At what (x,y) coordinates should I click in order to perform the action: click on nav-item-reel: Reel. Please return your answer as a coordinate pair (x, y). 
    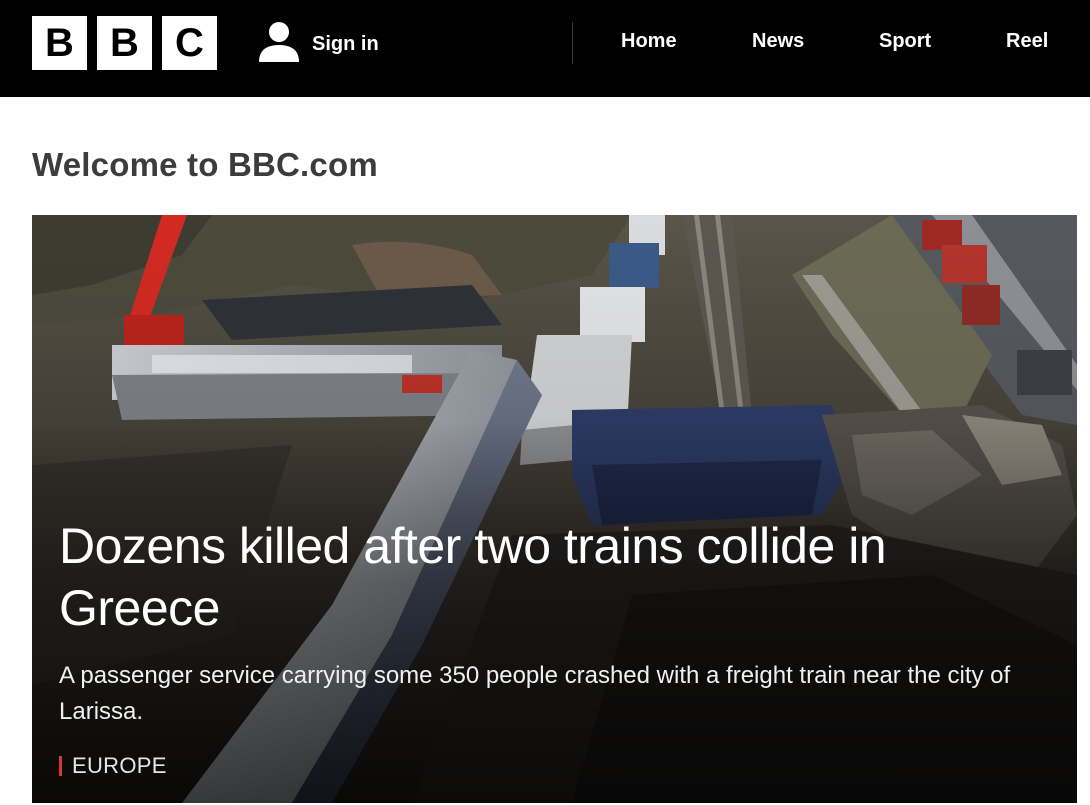
    Looking at the image, I should click on (1027, 41).